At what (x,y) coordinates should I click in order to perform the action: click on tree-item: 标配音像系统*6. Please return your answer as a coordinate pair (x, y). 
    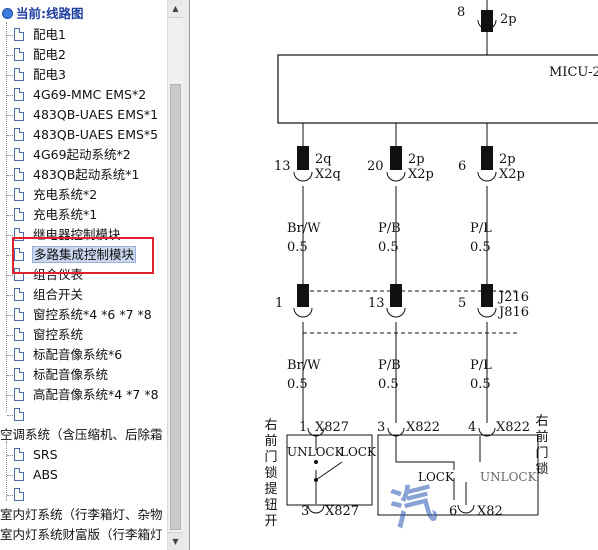
    Looking at the image, I should click on (68, 355).